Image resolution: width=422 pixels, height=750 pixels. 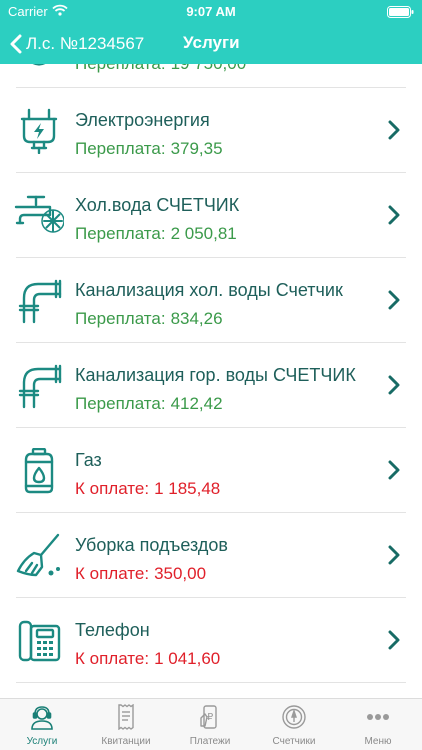 I want to click on service-status: Переплата: 834,26, so click(x=149, y=318).